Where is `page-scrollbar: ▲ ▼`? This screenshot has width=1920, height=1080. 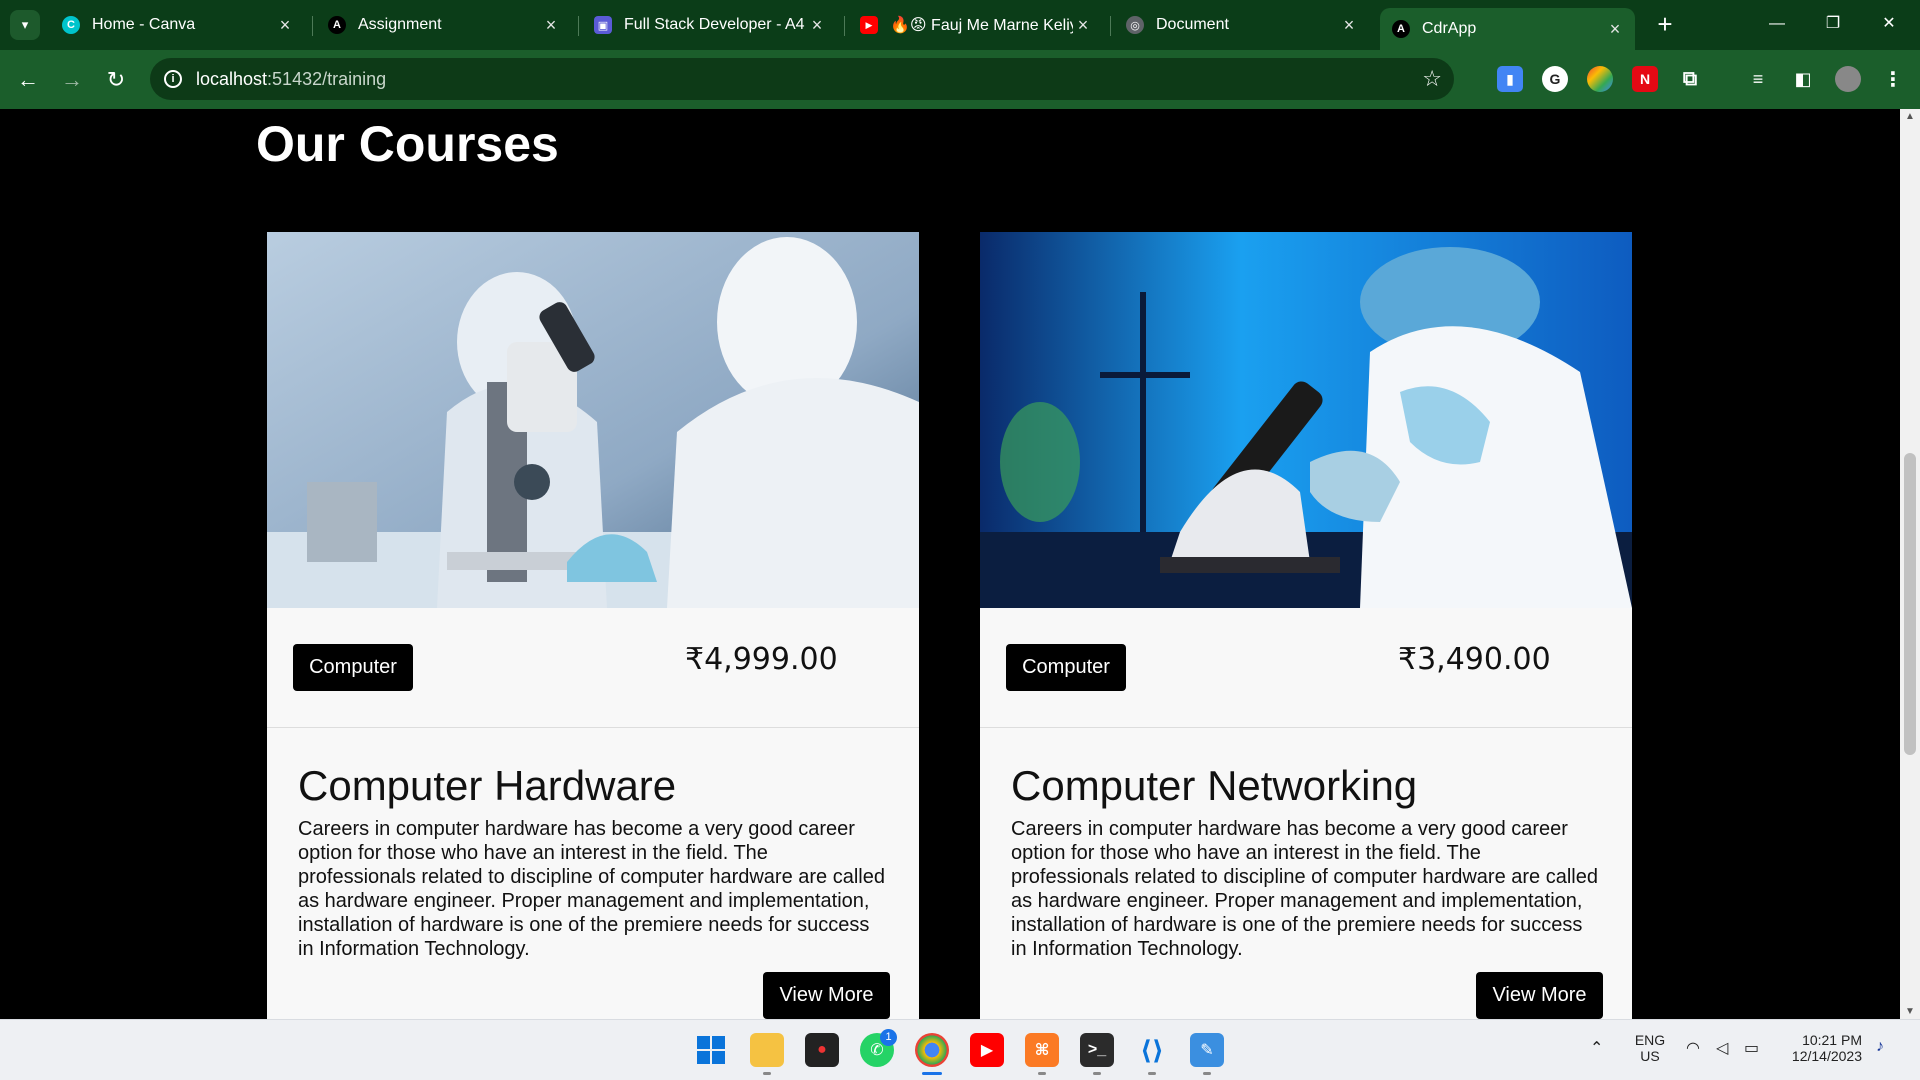 page-scrollbar: ▲ ▼ is located at coordinates (1910, 564).